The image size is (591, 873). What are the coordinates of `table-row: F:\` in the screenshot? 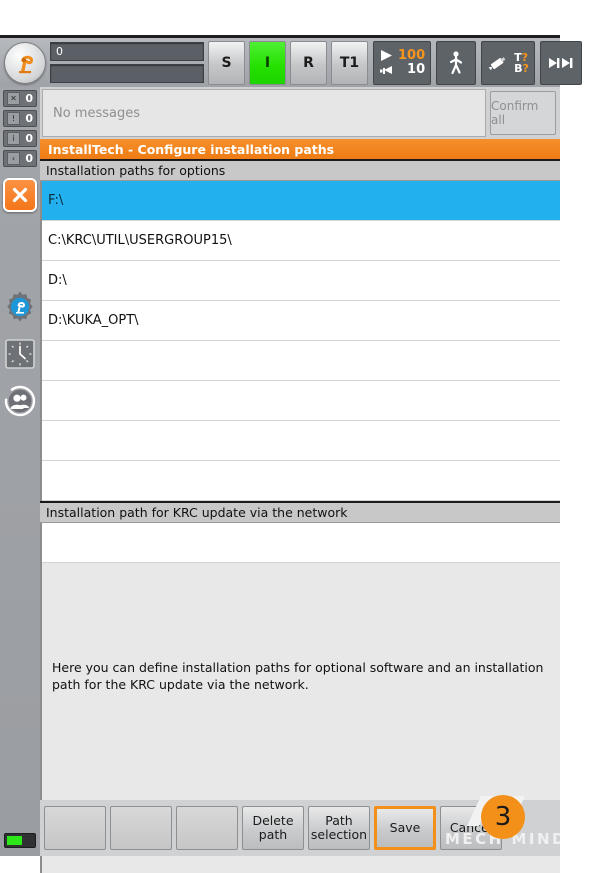 It's located at (301, 201).